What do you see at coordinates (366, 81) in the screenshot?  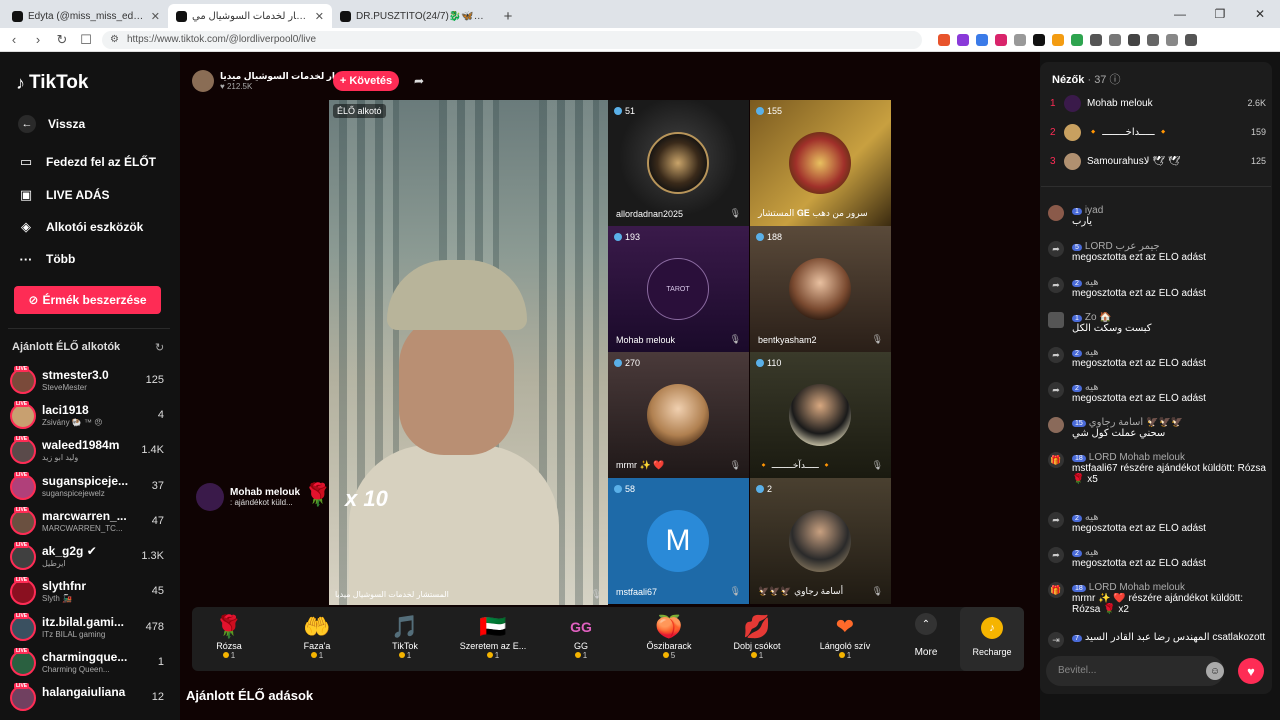 I see `follow-button: + Követés` at bounding box center [366, 81].